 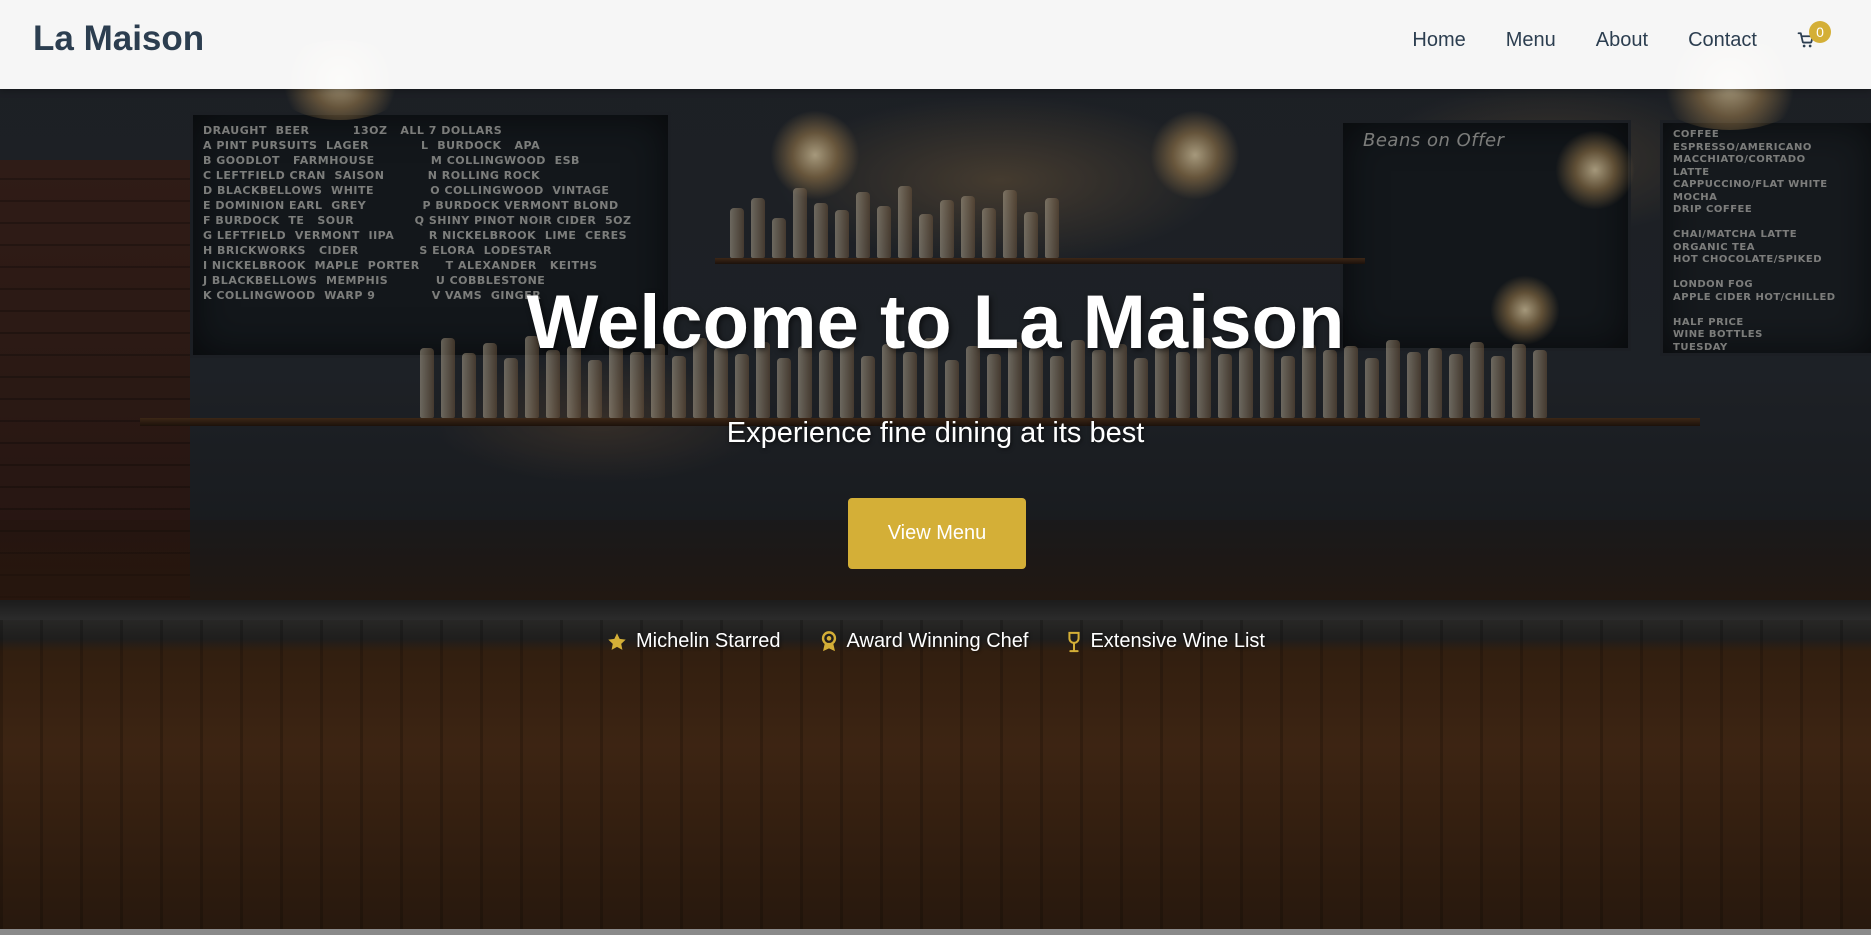 What do you see at coordinates (118, 39) in the screenshot?
I see `brand-logo: La Maison` at bounding box center [118, 39].